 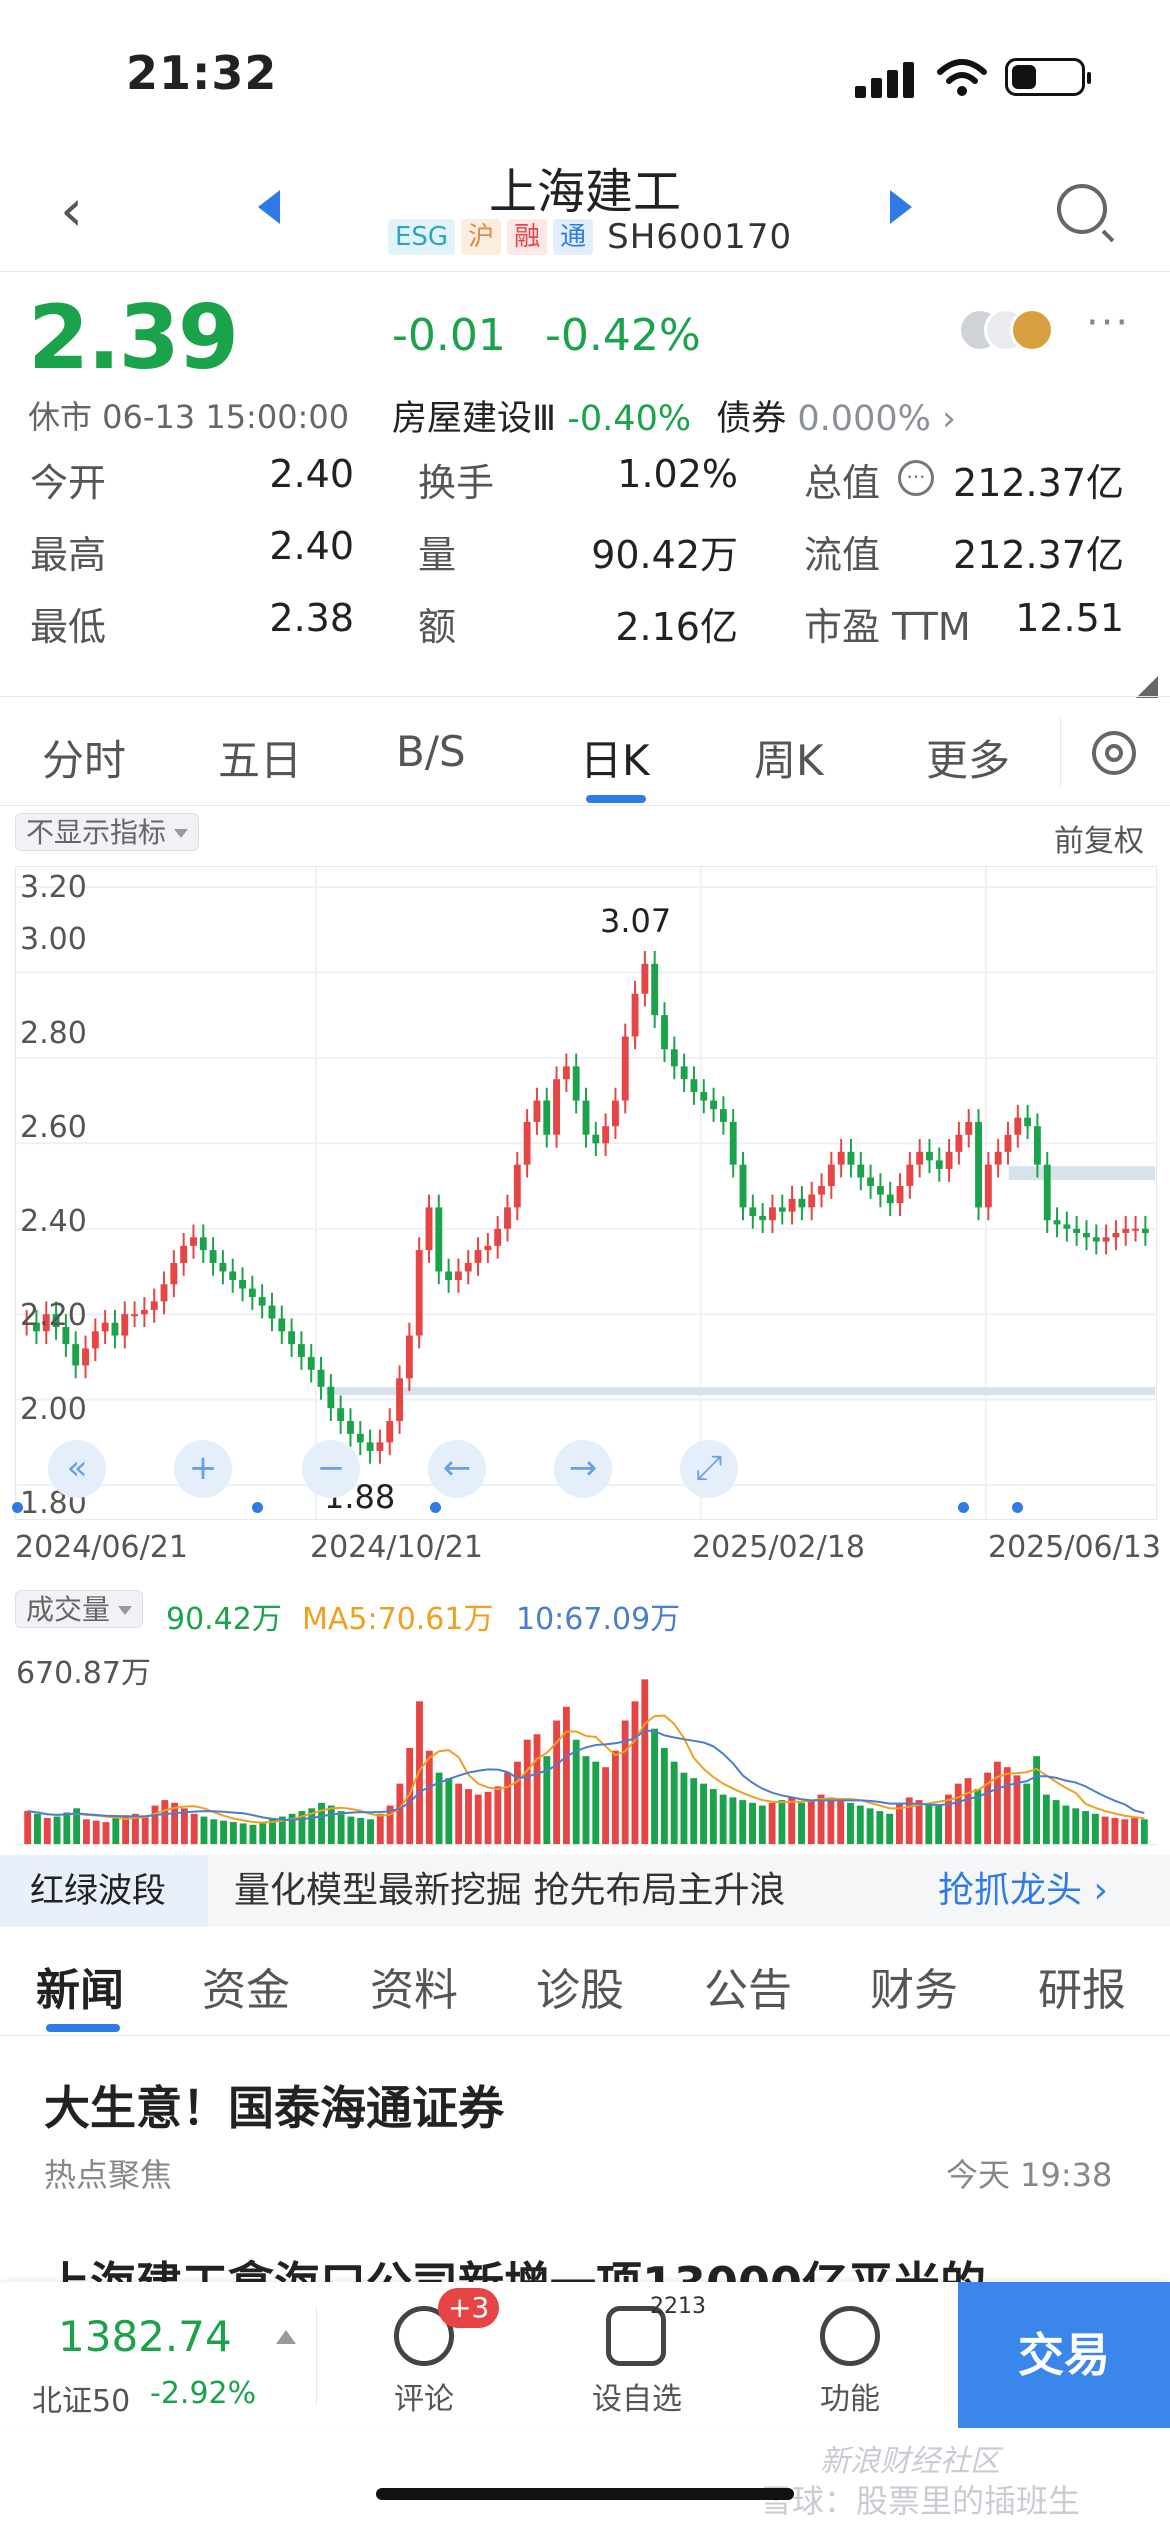 I want to click on scroll-left-icon: ←, so click(x=457, y=1469).